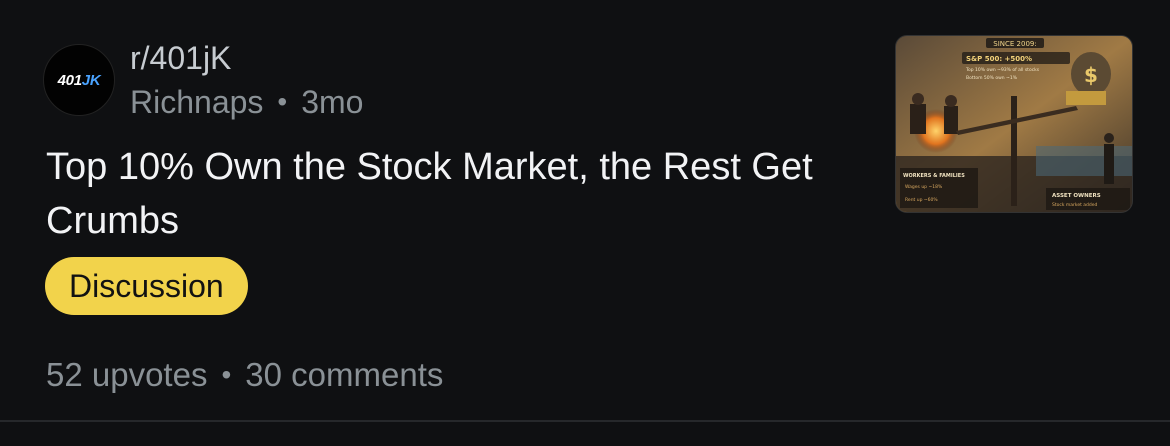 The height and width of the screenshot is (446, 1170). I want to click on svg-text: Stock market added, so click(1075, 205).